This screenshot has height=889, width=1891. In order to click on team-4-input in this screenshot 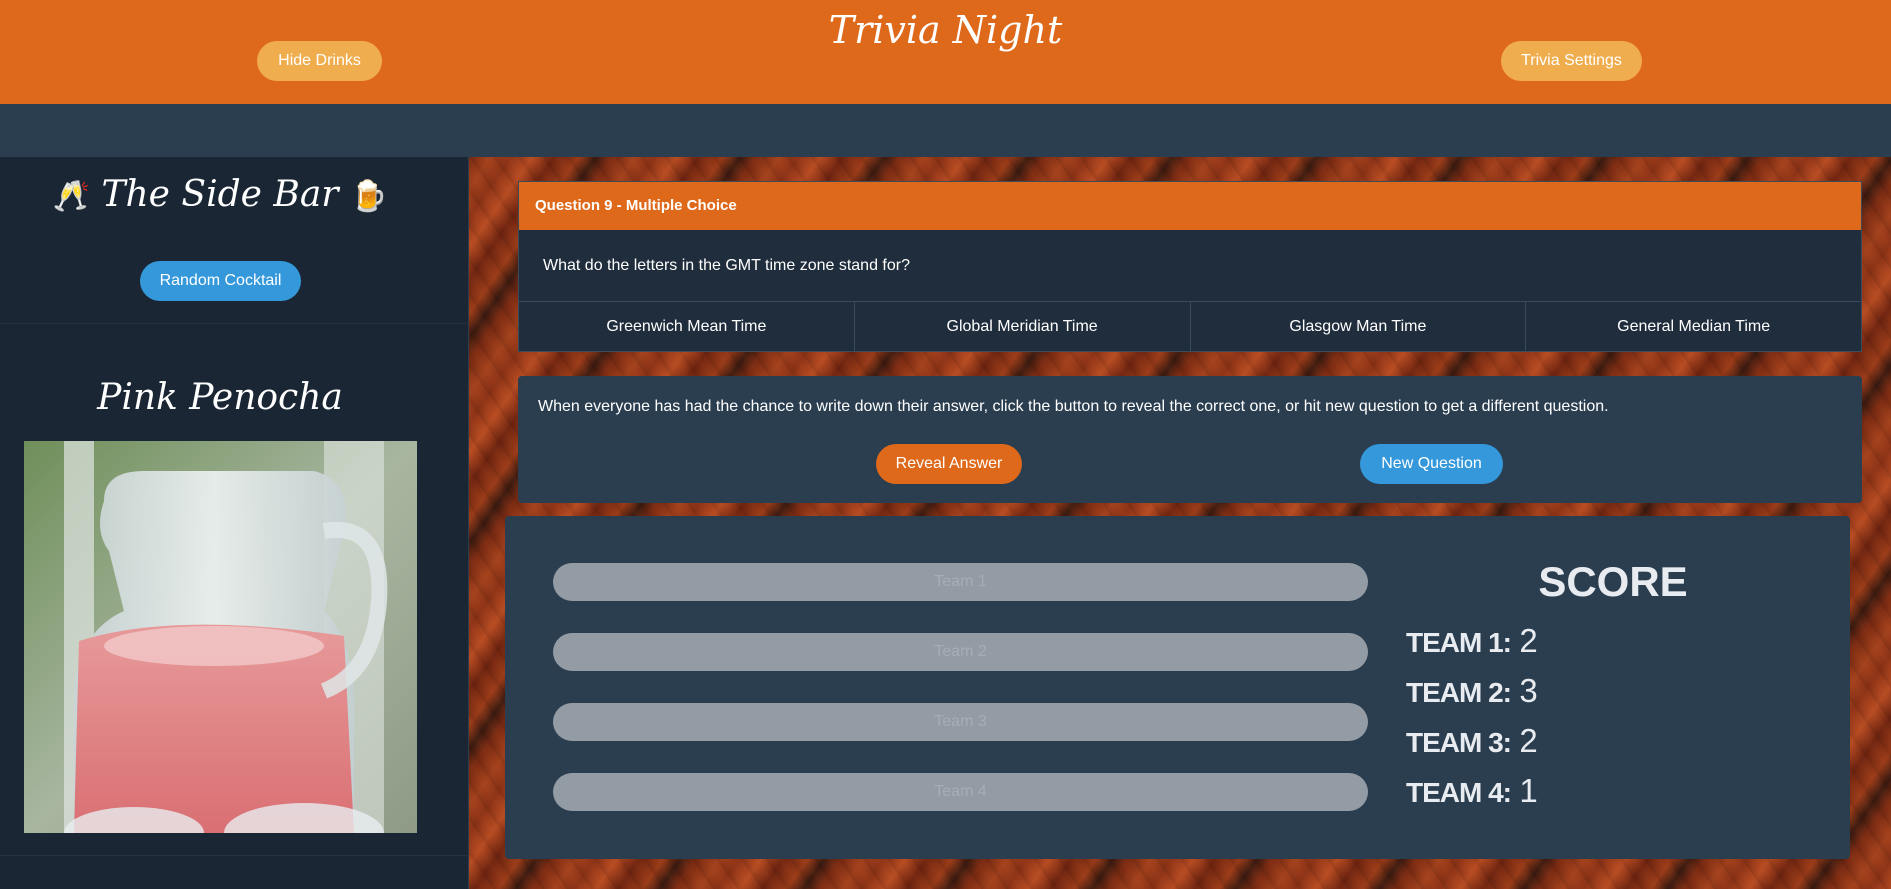, I will do `click(960, 792)`.